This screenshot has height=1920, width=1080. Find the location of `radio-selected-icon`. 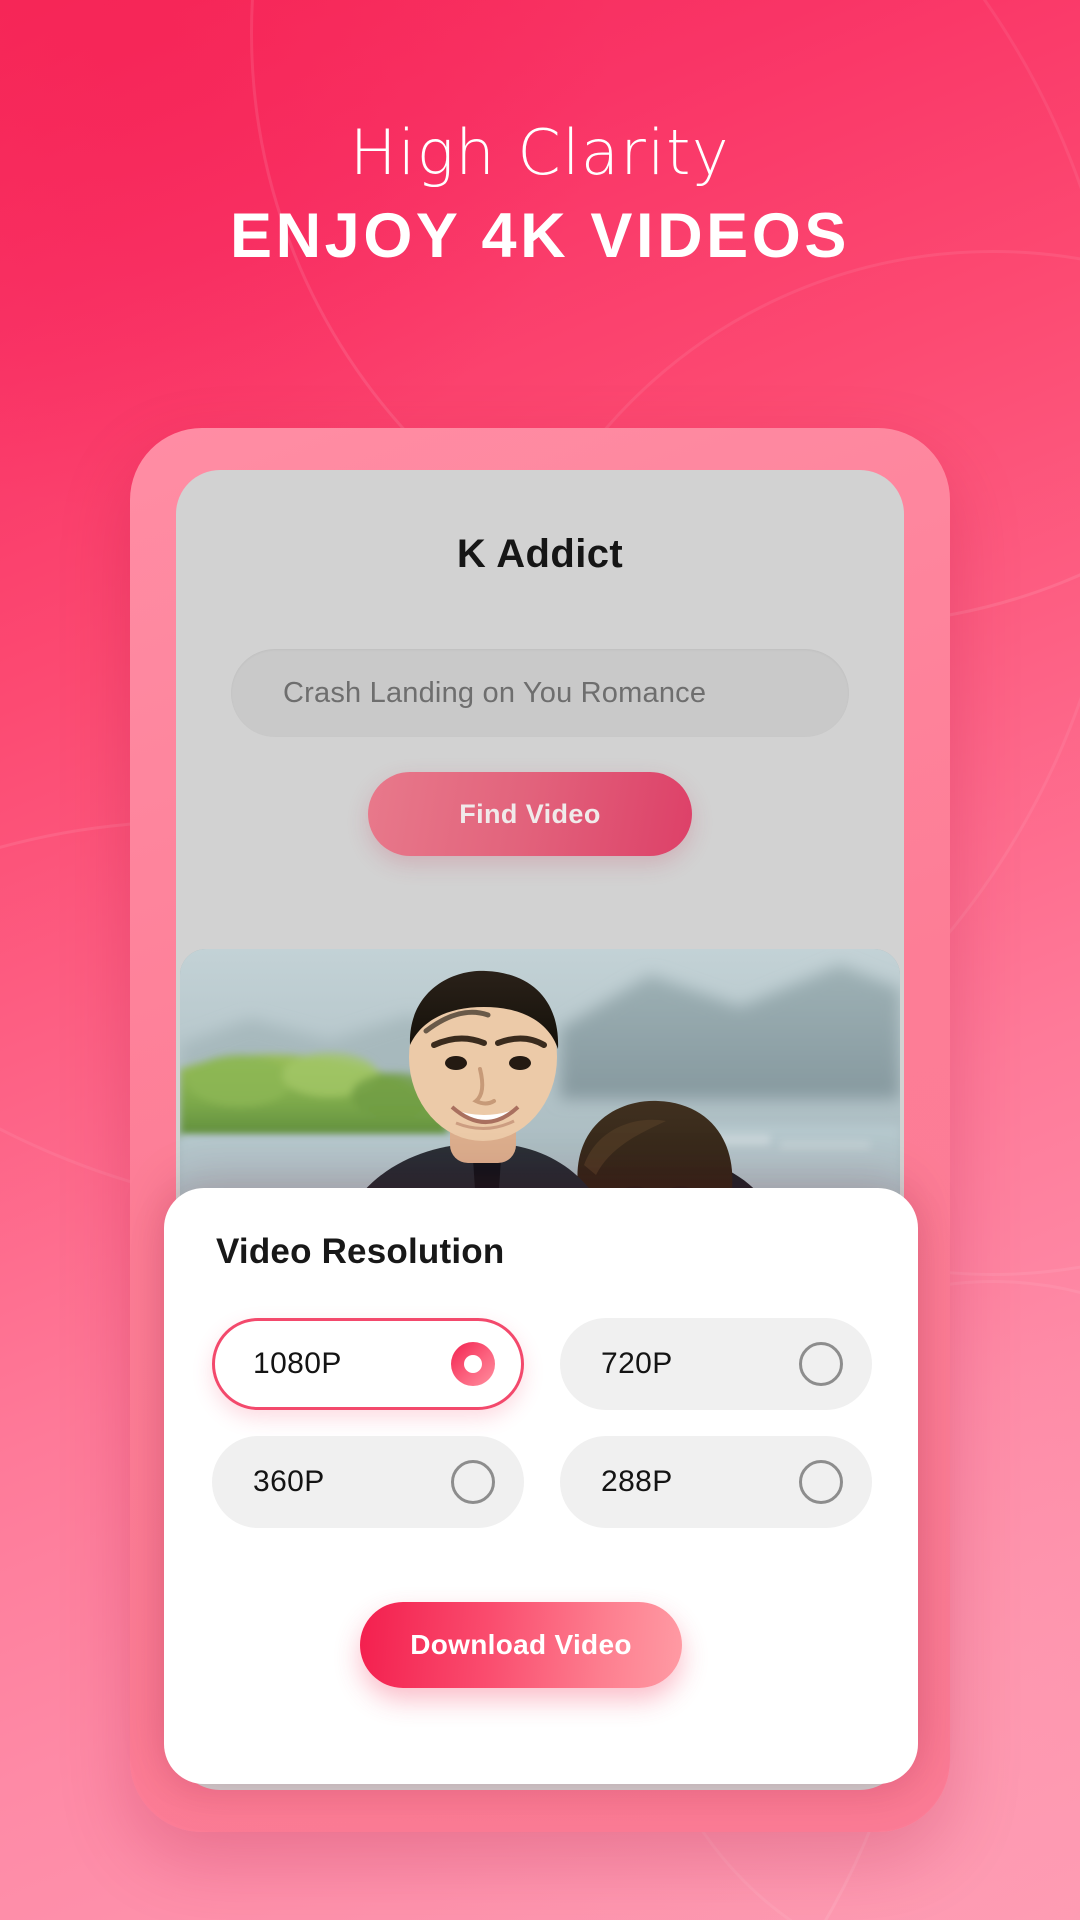

radio-selected-icon is located at coordinates (473, 1364).